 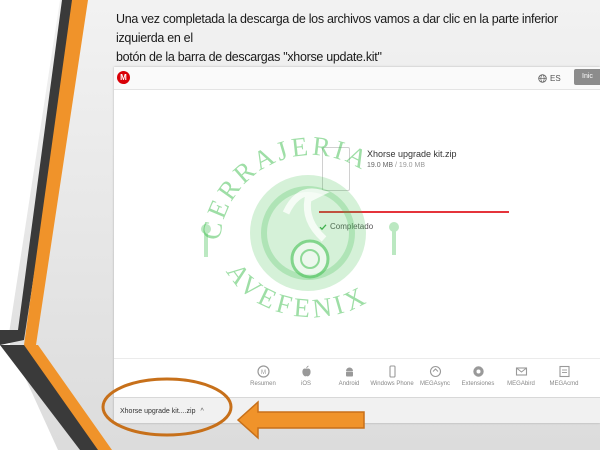 I want to click on file-size: 19.0 MB / 19.0 MB, so click(x=396, y=165).